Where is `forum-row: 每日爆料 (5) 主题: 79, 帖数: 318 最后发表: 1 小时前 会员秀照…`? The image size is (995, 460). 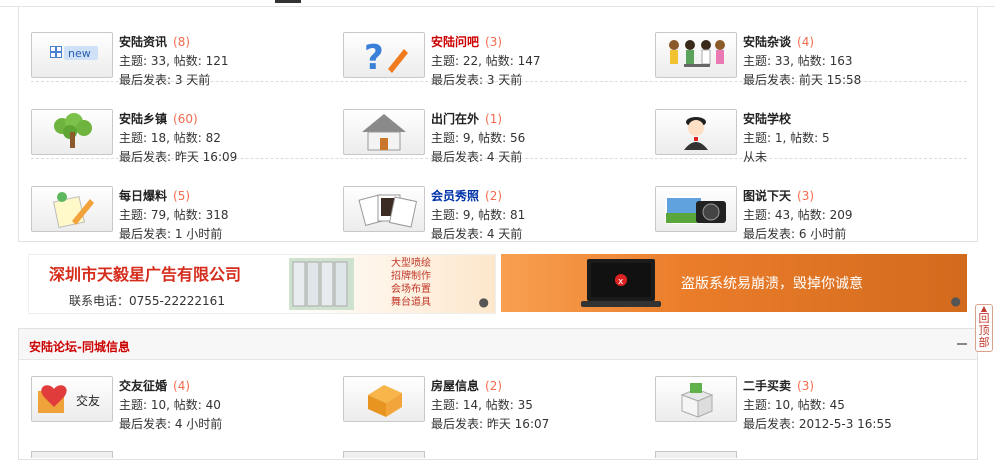 forum-row: 每日爆料 (5) 主题: 79, 帖数: 318 最后发表: 1 小时前 会员秀照… is located at coordinates (499, 207).